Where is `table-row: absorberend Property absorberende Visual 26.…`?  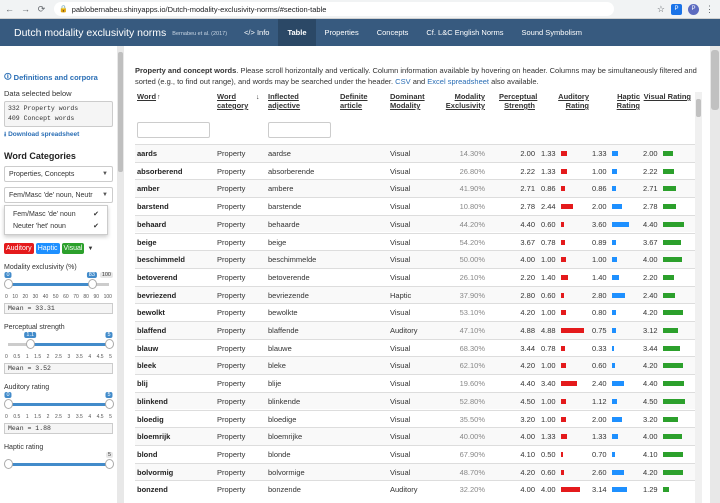
table-row: absorberend Property absorberende Visual 26.… is located at coordinates (415, 170).